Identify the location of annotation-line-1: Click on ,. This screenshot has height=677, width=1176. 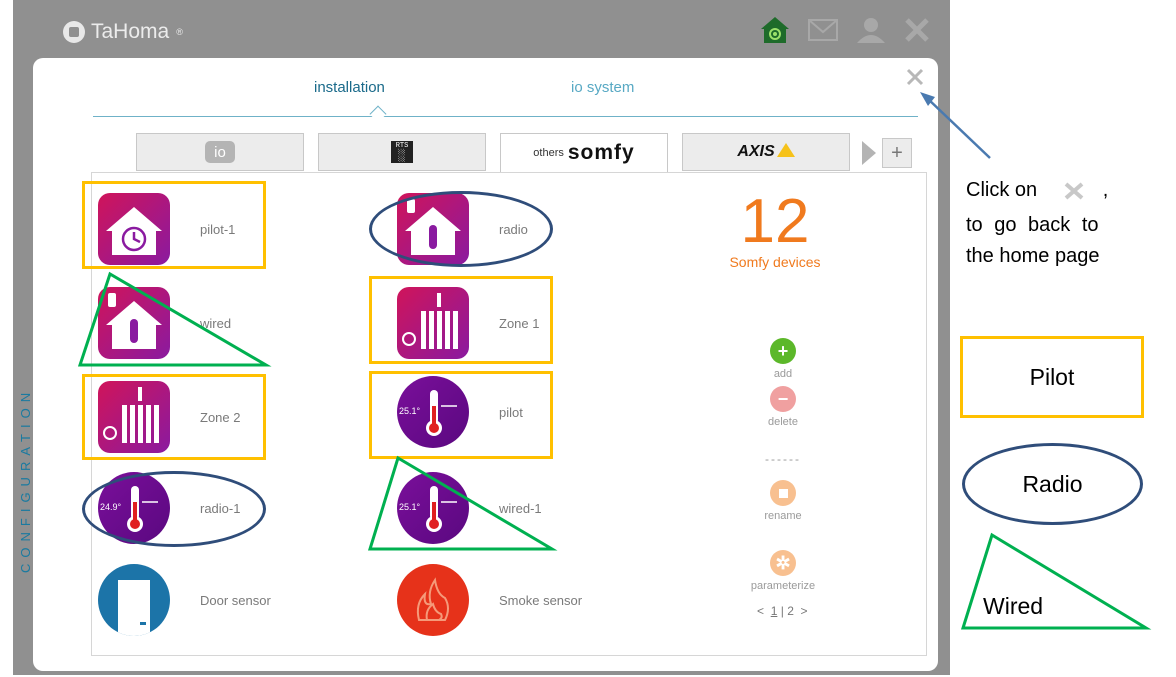
(1037, 190).